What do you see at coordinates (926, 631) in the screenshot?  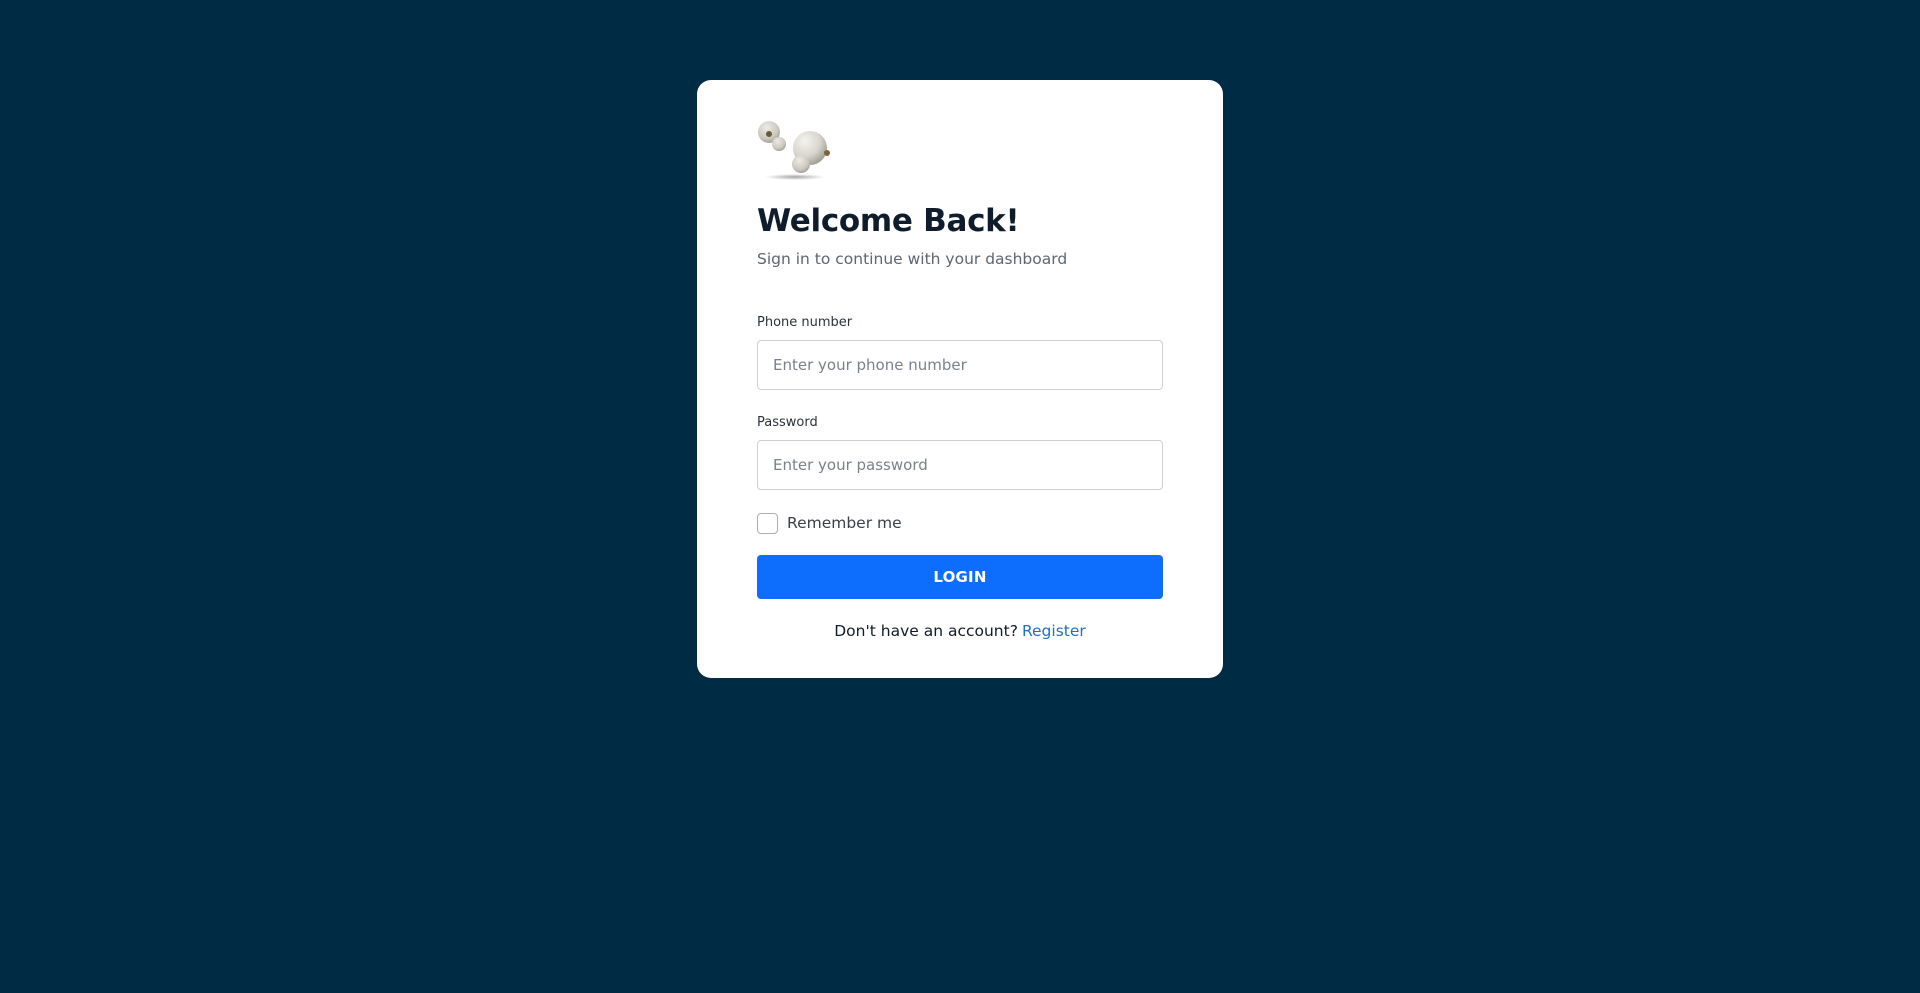 I see `register-prompt-text: Don't have an account?` at bounding box center [926, 631].